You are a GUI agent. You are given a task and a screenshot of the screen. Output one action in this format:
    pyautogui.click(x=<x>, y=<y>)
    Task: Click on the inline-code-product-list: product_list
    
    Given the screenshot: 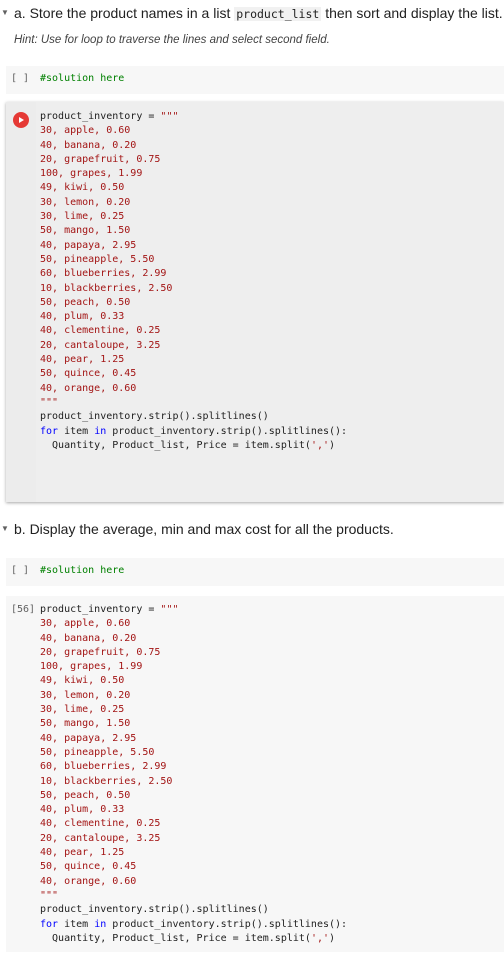 What is the action you would take?
    pyautogui.click(x=278, y=14)
    